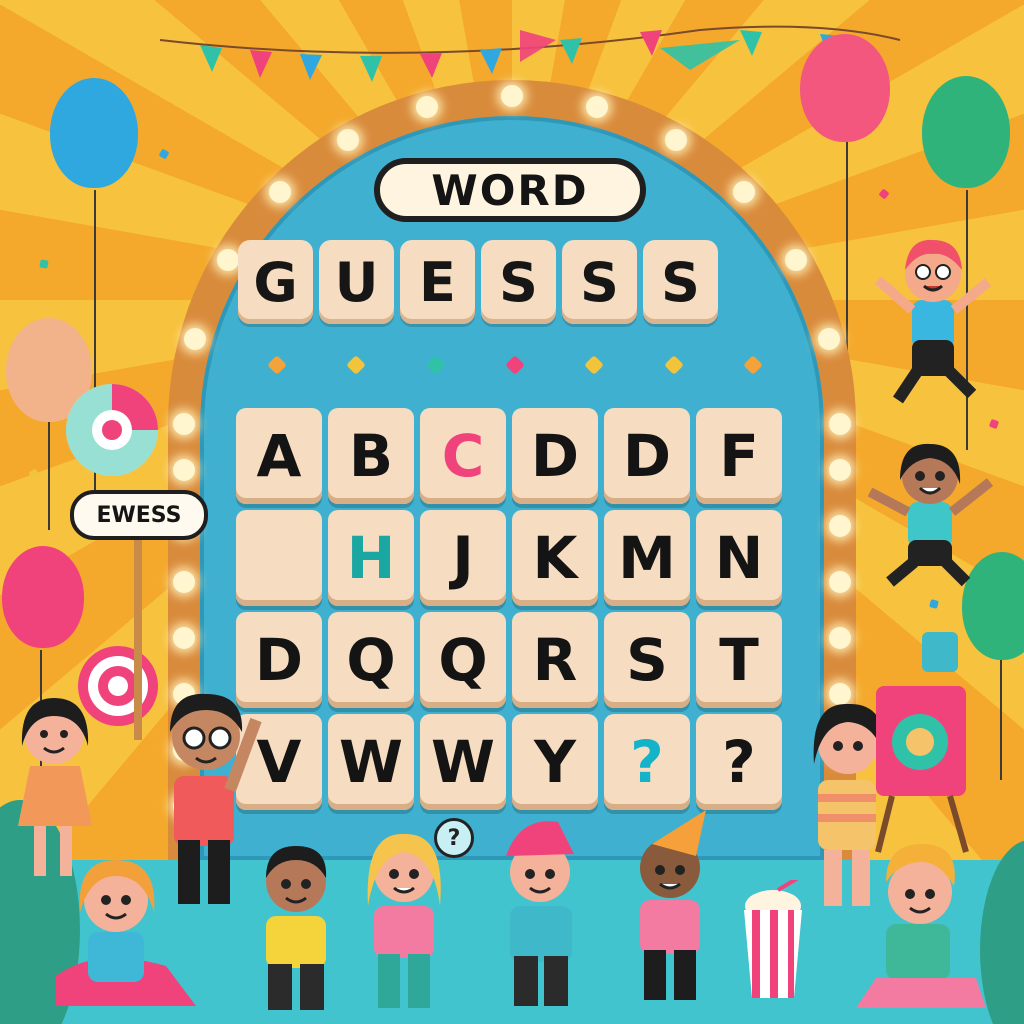 The width and height of the screenshot is (1024, 1024). Describe the element at coordinates (371, 558) in the screenshot. I see `letter-tile: H` at that location.